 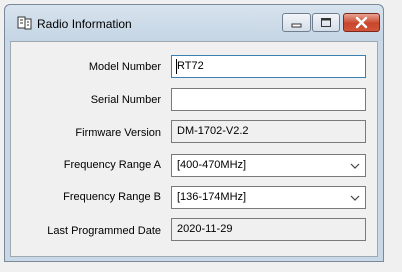 I want to click on firmware-version-value: DM-1702-V2.2, so click(x=213, y=131).